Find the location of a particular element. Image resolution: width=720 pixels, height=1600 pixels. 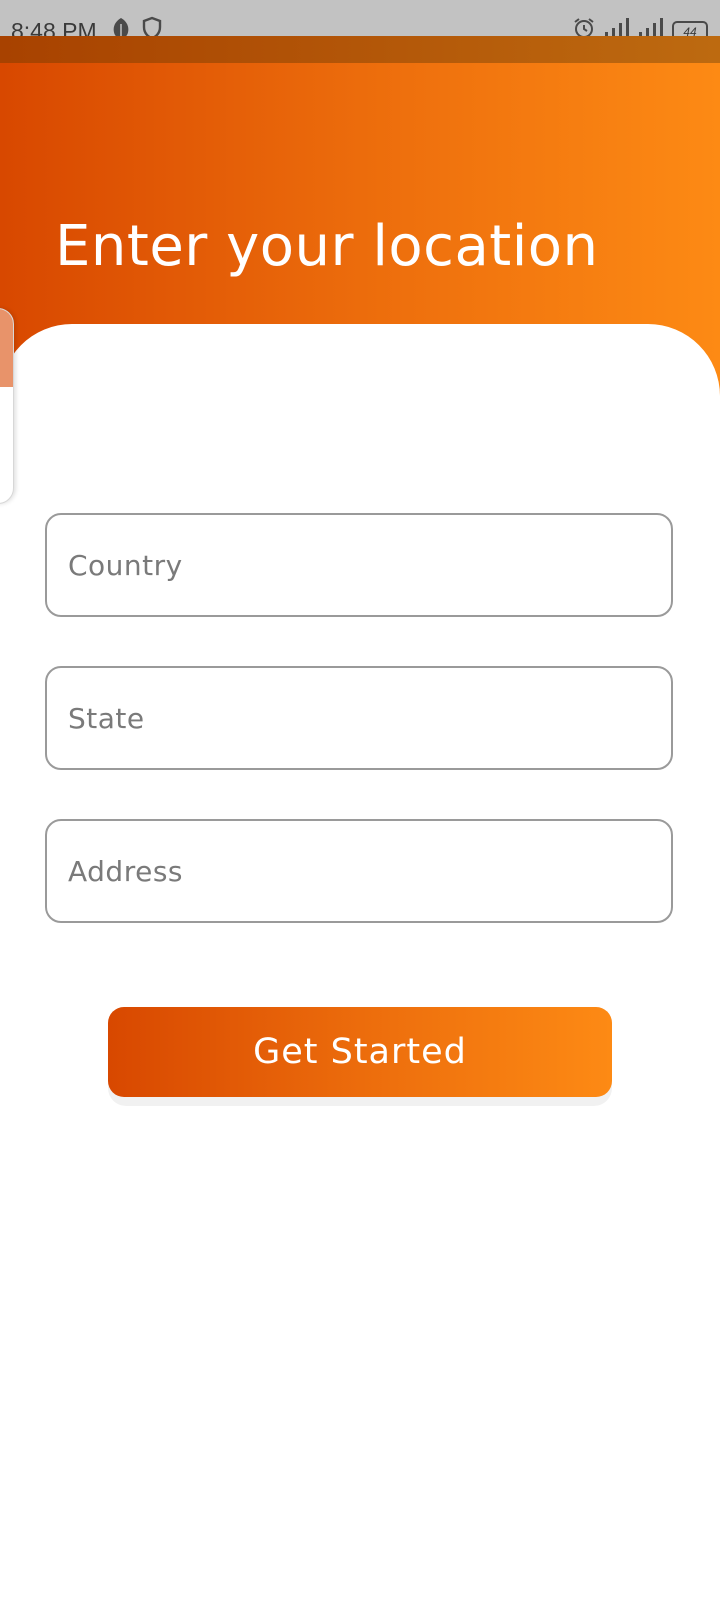

side-drawer-tab is located at coordinates (7, 406).